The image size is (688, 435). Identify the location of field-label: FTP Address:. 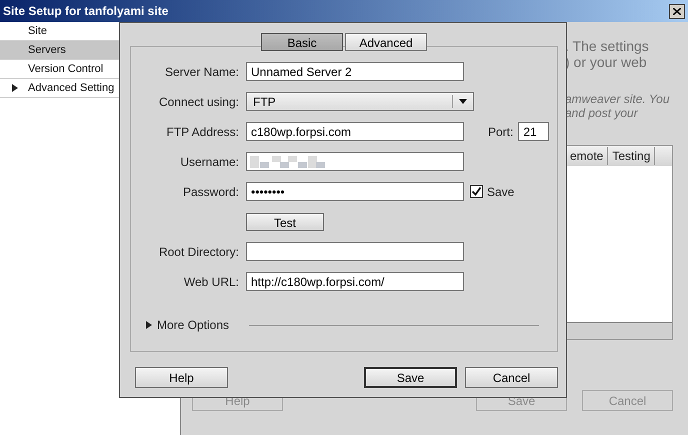
(202, 132).